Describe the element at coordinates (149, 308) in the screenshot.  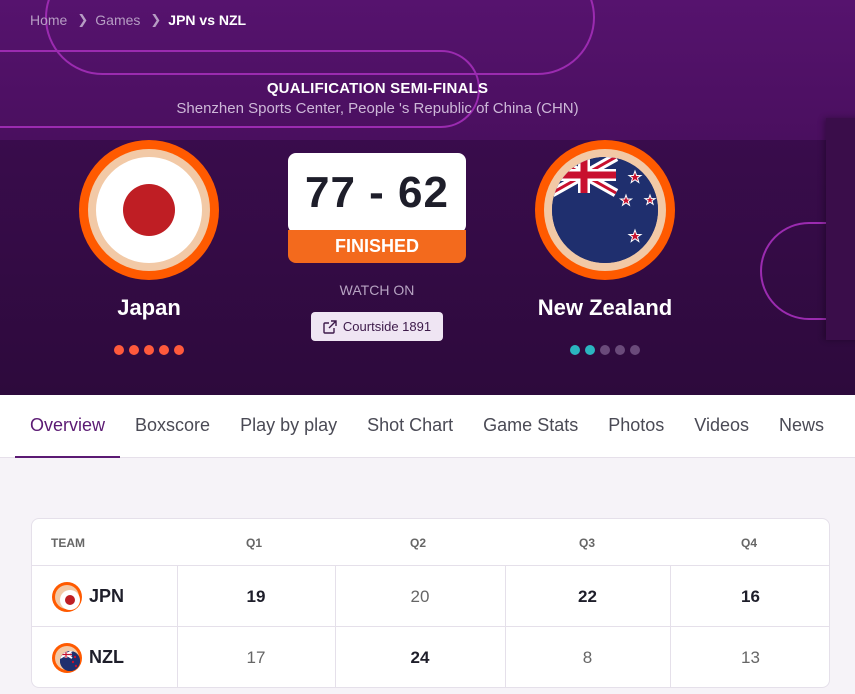
I see `home-team-name: Japan` at that location.